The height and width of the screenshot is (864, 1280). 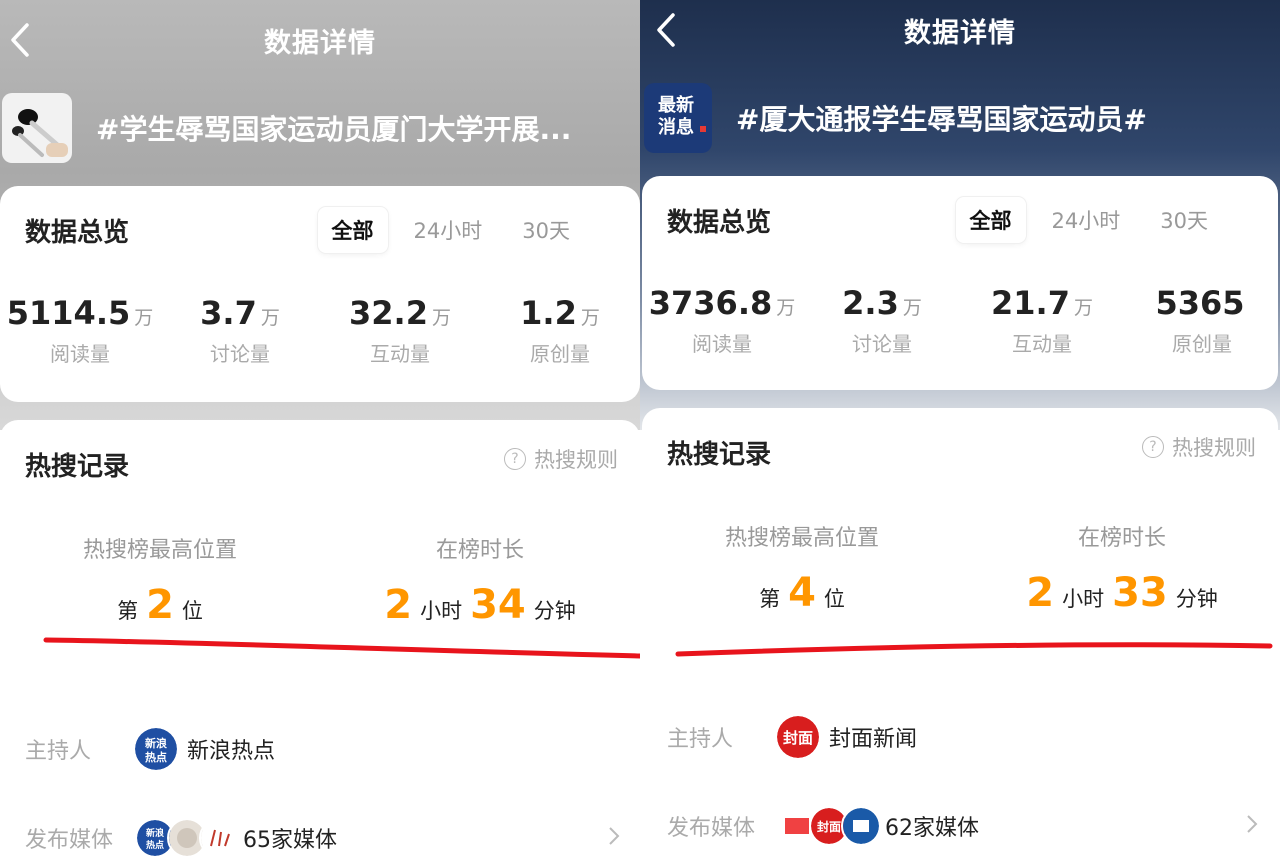 I want to click on minutes-value: 33, so click(x=1140, y=593).